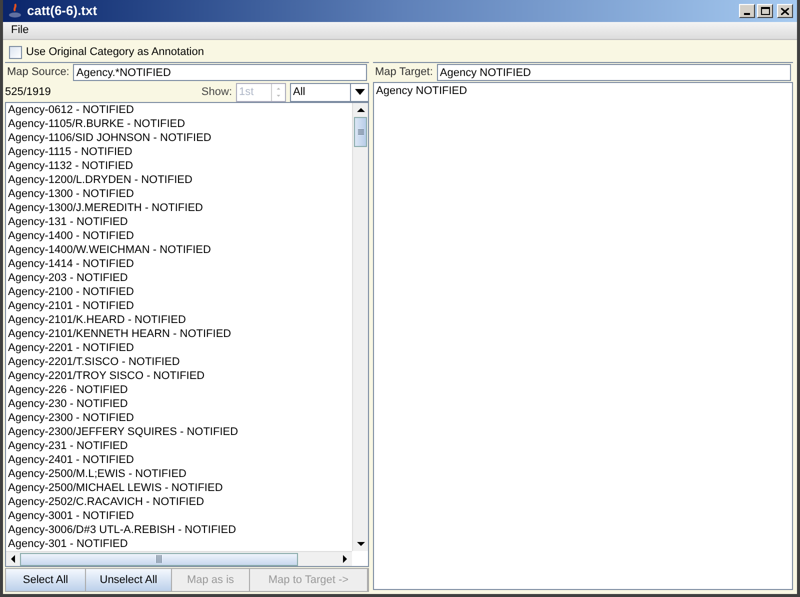 The height and width of the screenshot is (597, 800). I want to click on list-item: Agency-131 - NOTIFIED, so click(180, 222).